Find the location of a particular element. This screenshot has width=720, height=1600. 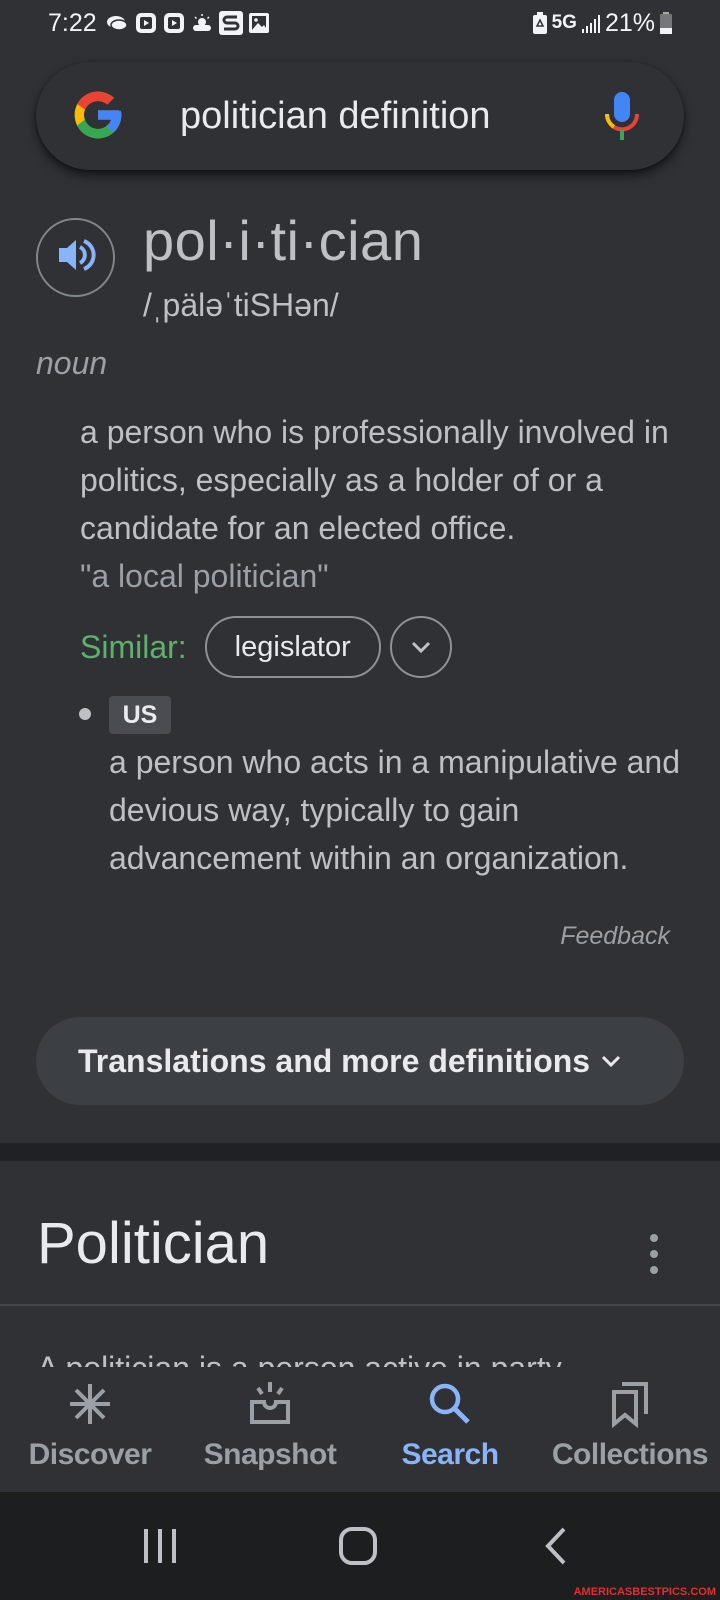

pronunciation-button is located at coordinates (75, 257).